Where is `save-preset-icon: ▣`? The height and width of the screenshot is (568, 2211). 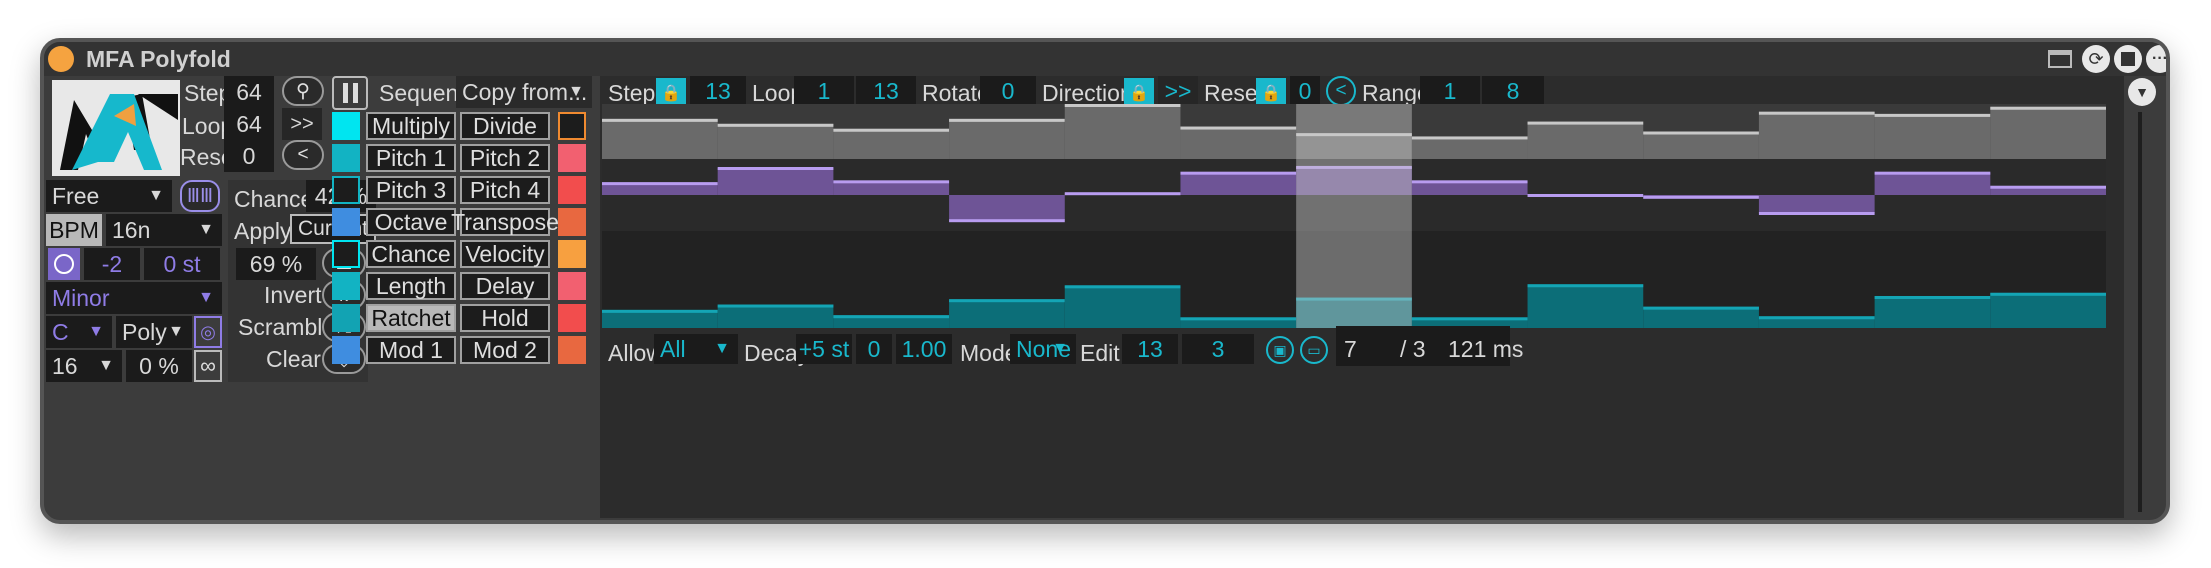
save-preset-icon: ▣ is located at coordinates (1280, 350).